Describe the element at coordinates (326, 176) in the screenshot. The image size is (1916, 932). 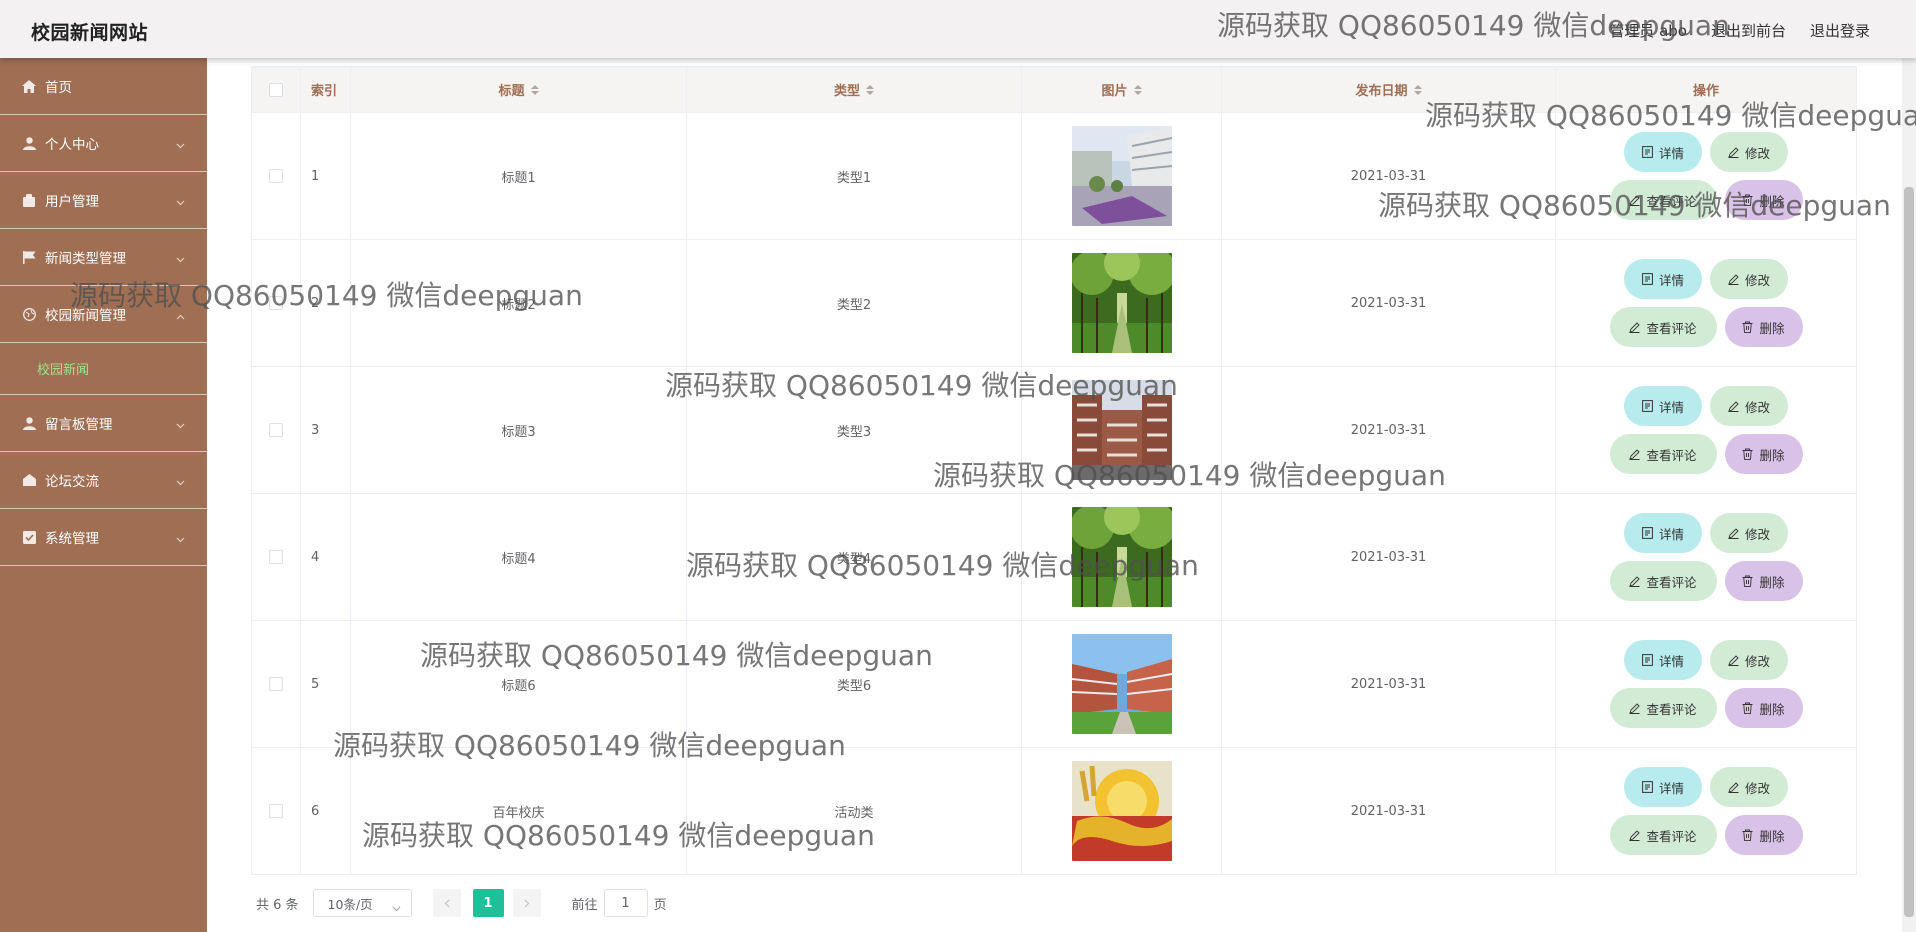
I see `row-index: 1` at that location.